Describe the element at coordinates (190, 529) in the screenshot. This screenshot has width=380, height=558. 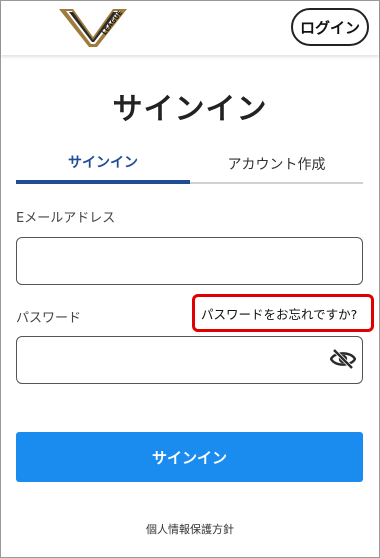
I see `privacy-policy-link: 個人情報保護方針` at that location.